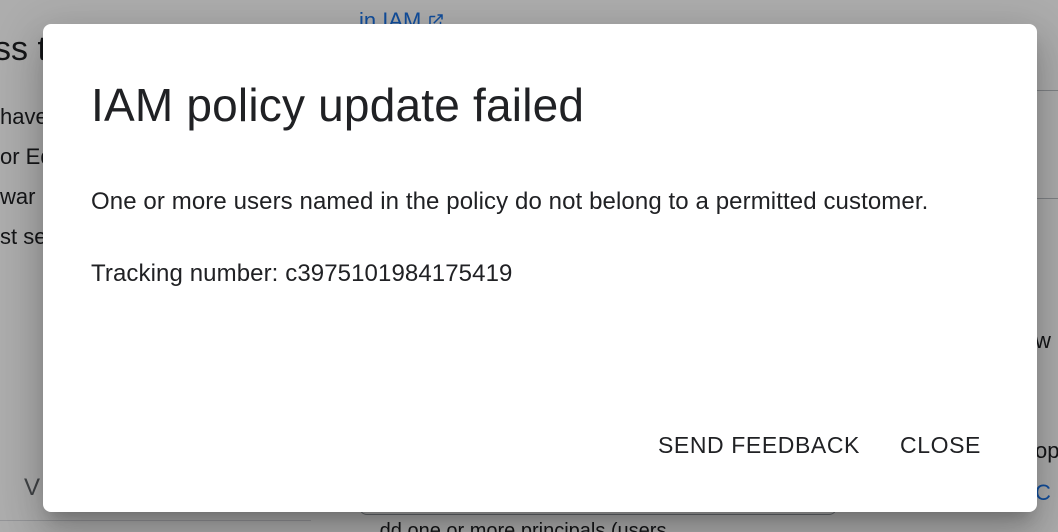 This screenshot has width=1058, height=532. What do you see at coordinates (302, 273) in the screenshot?
I see `tracking-number: Tracking number: c3975101984175419` at bounding box center [302, 273].